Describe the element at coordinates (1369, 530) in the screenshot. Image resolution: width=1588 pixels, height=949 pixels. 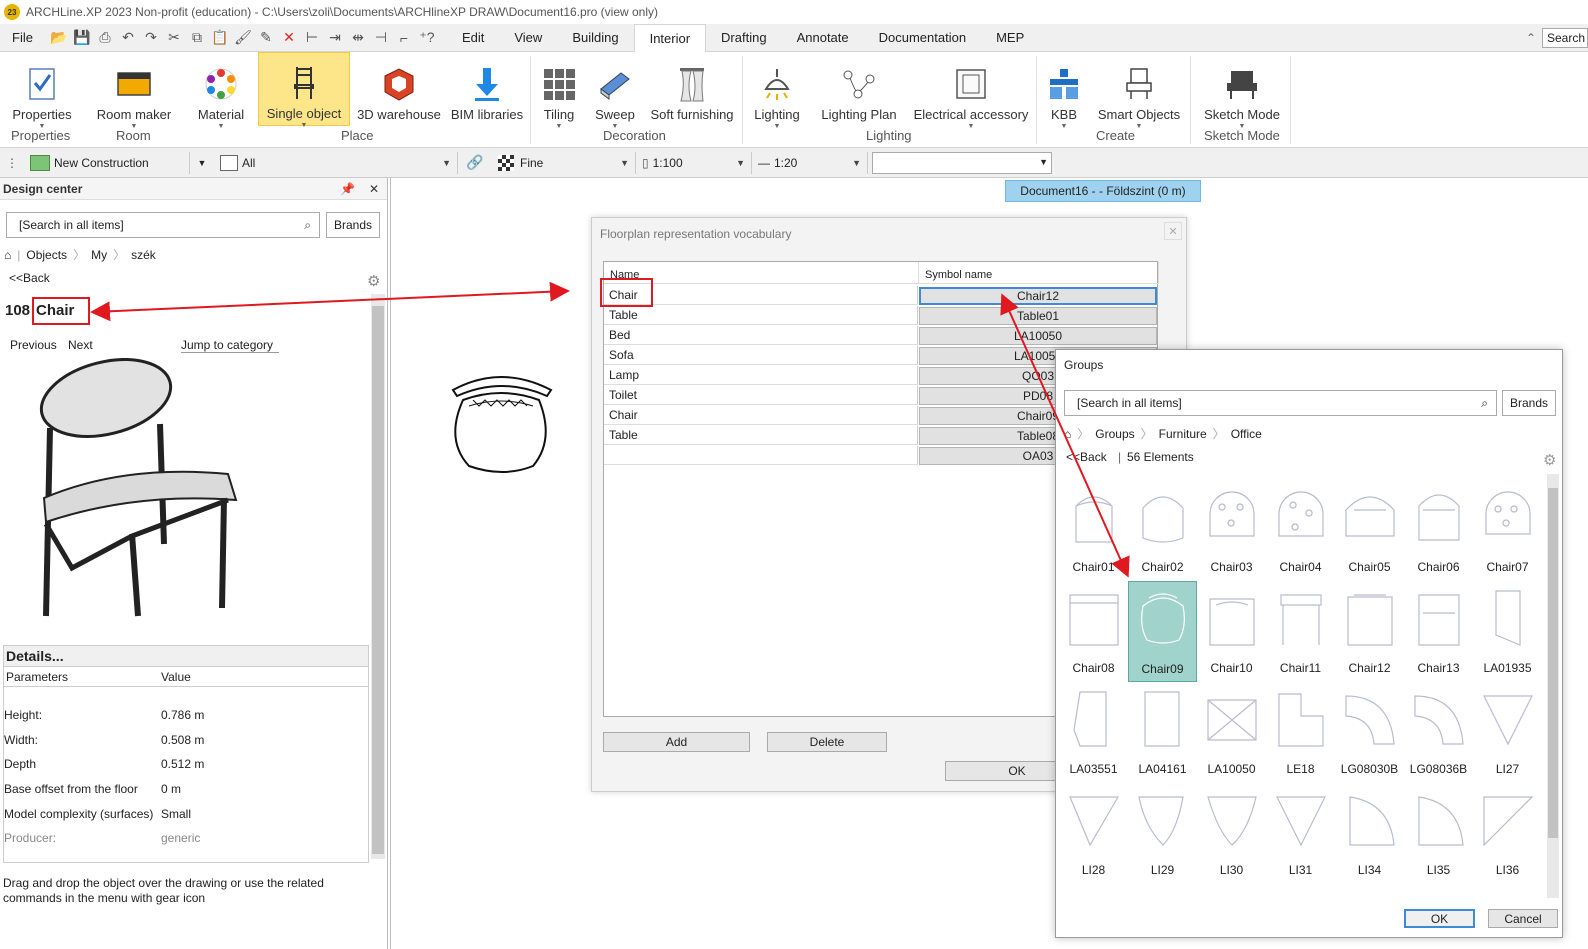
I see `group-tile-chair05: Chair05` at that location.